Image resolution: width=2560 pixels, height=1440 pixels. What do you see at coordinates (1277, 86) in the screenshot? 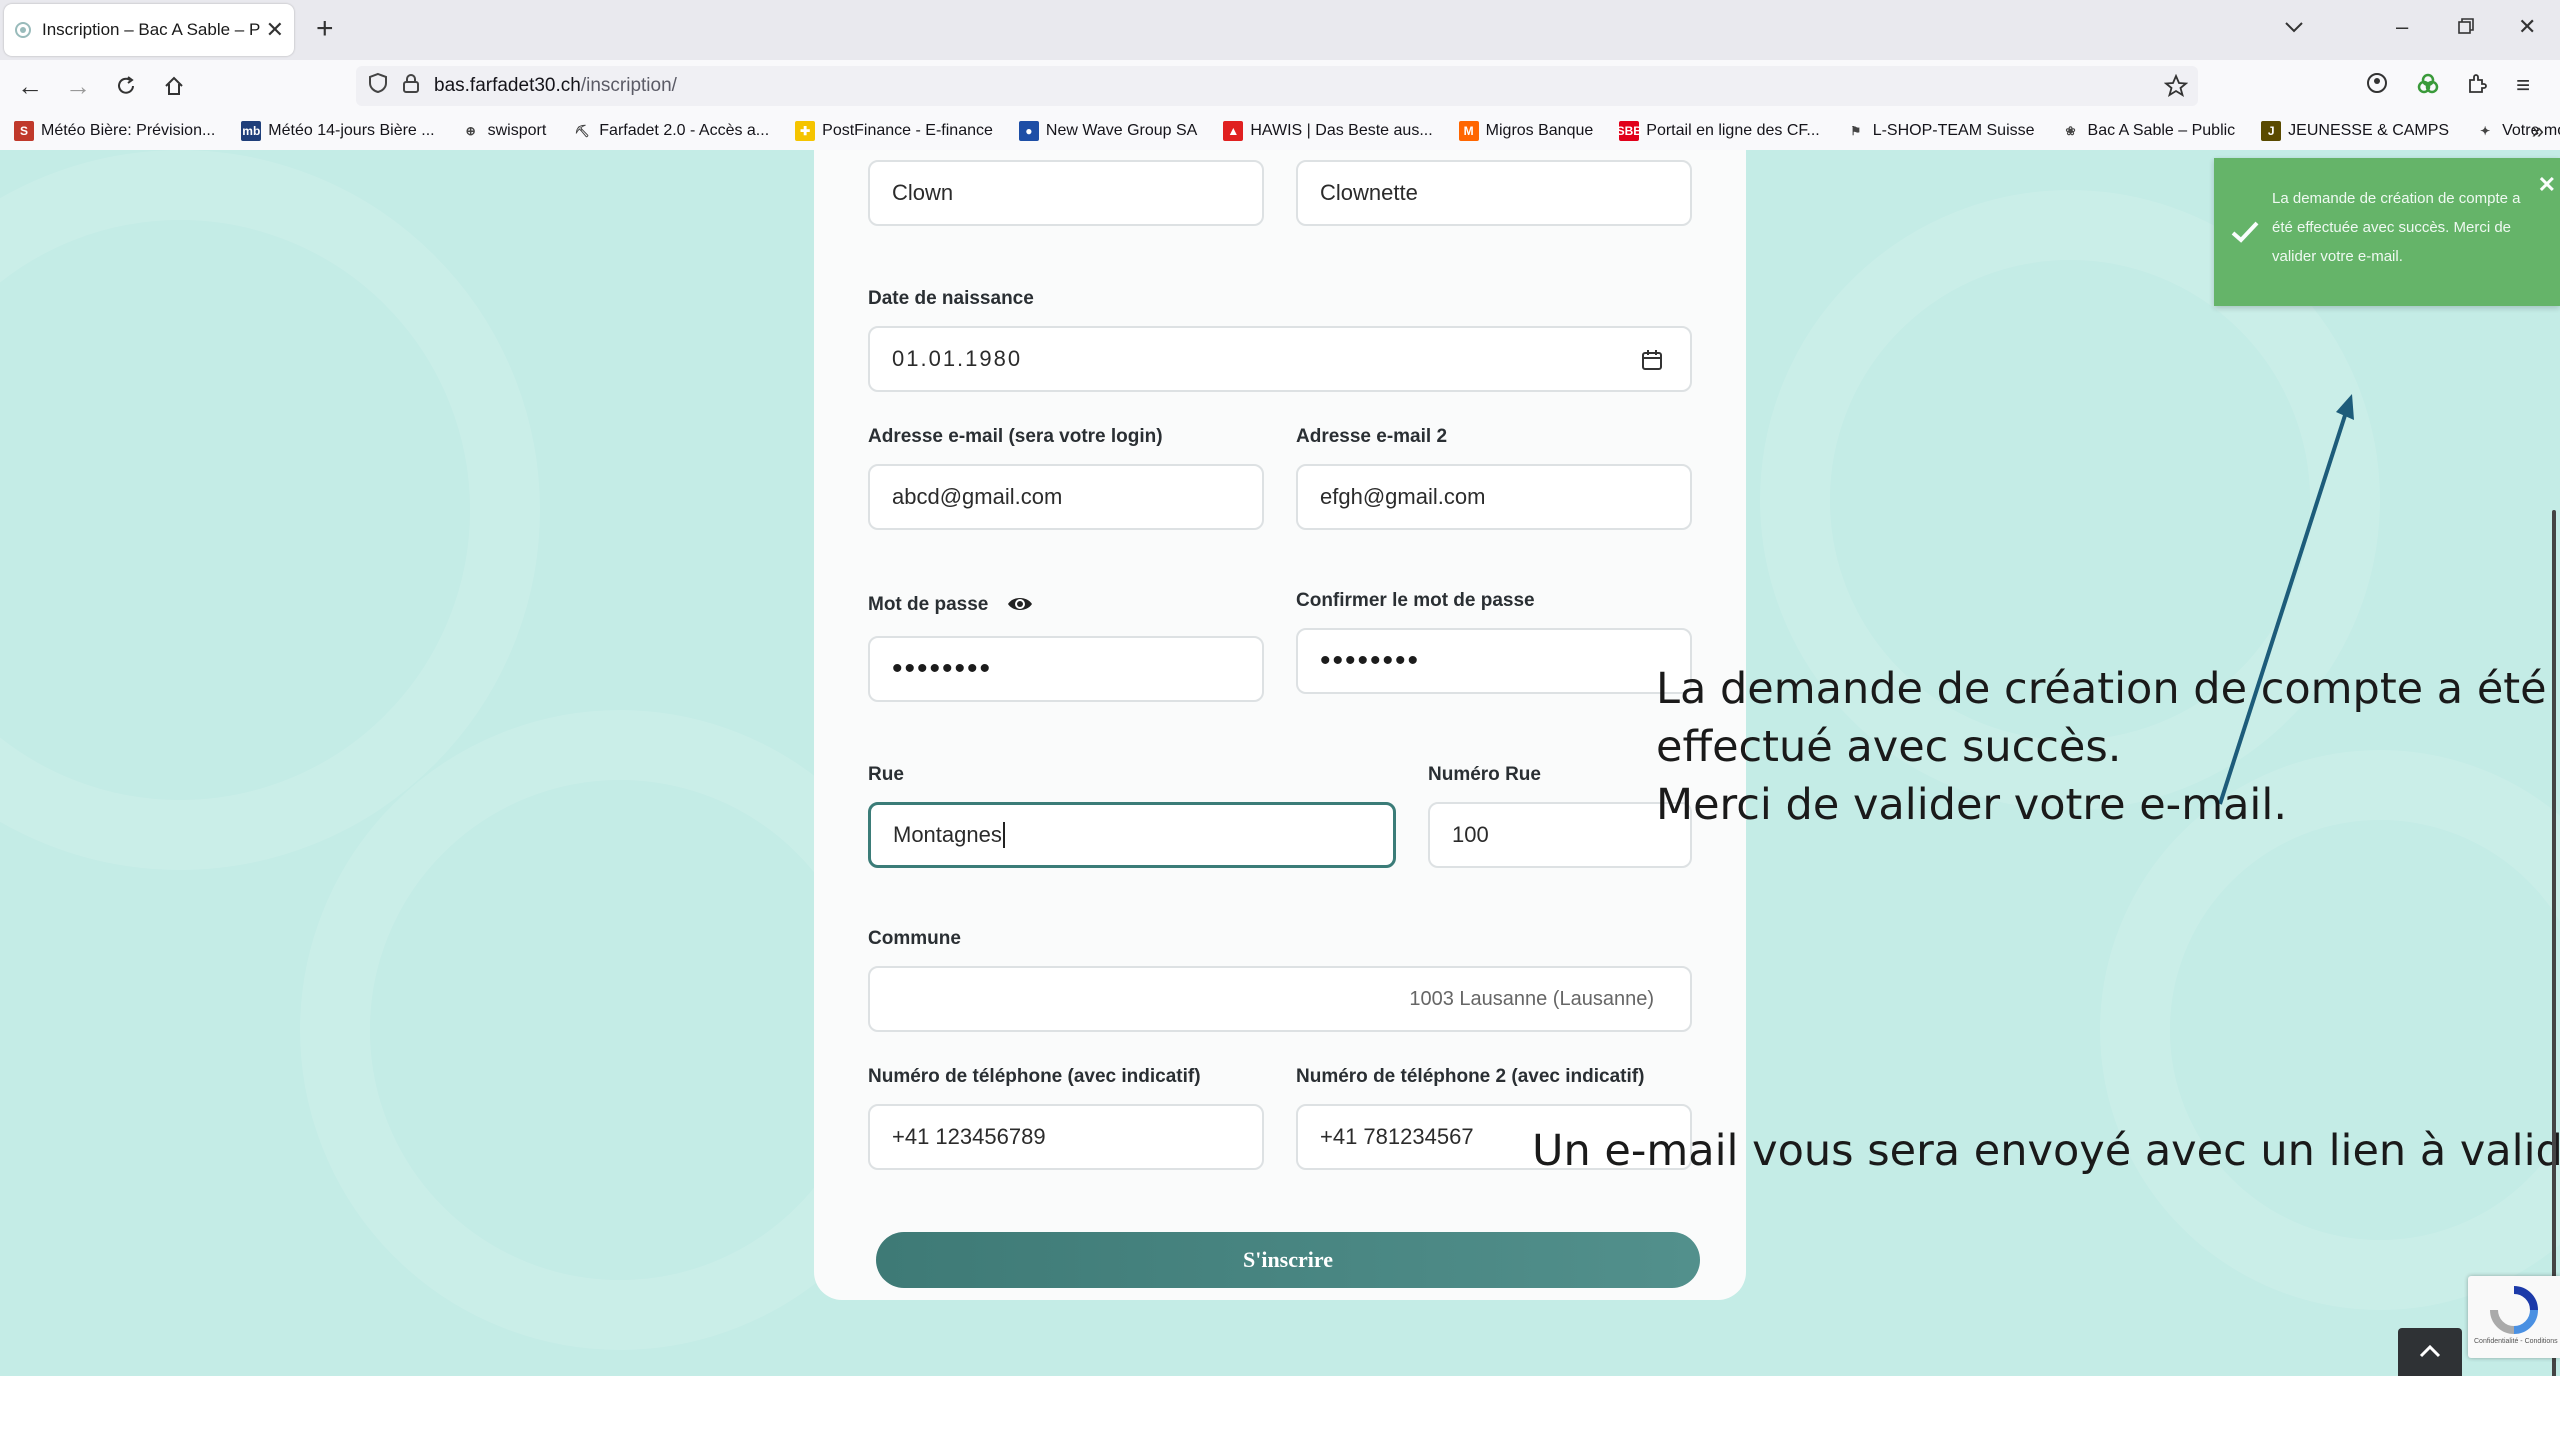
I see `address-bar: bas.farfadet30.ch /inscription/` at bounding box center [1277, 86].